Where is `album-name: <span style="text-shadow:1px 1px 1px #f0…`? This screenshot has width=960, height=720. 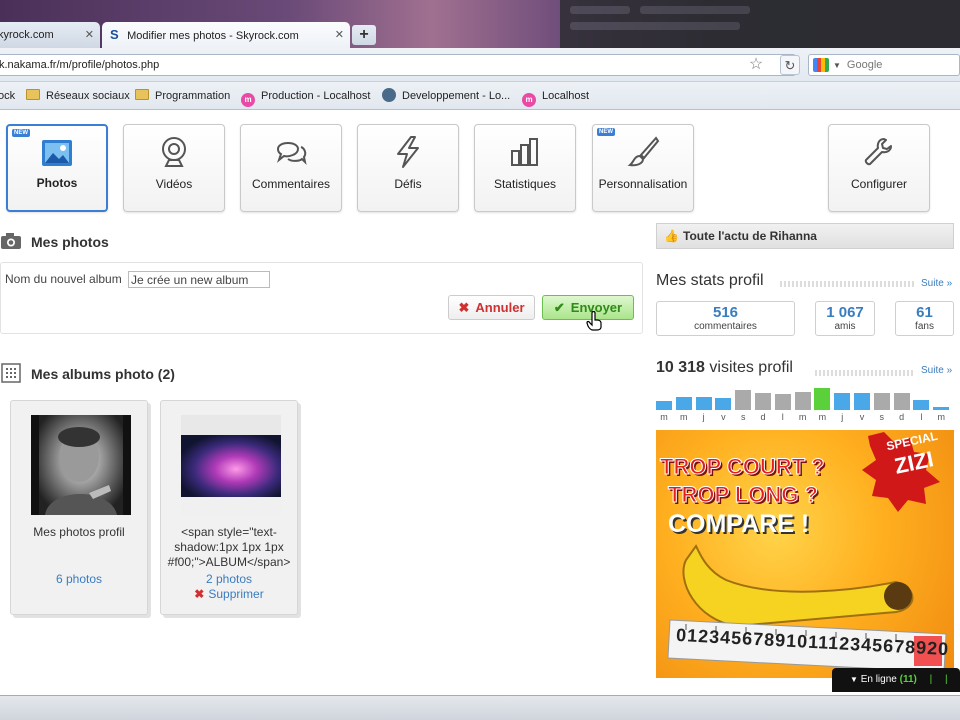 album-name: <span style="text-shadow:1px 1px 1px #f0… is located at coordinates (229, 547).